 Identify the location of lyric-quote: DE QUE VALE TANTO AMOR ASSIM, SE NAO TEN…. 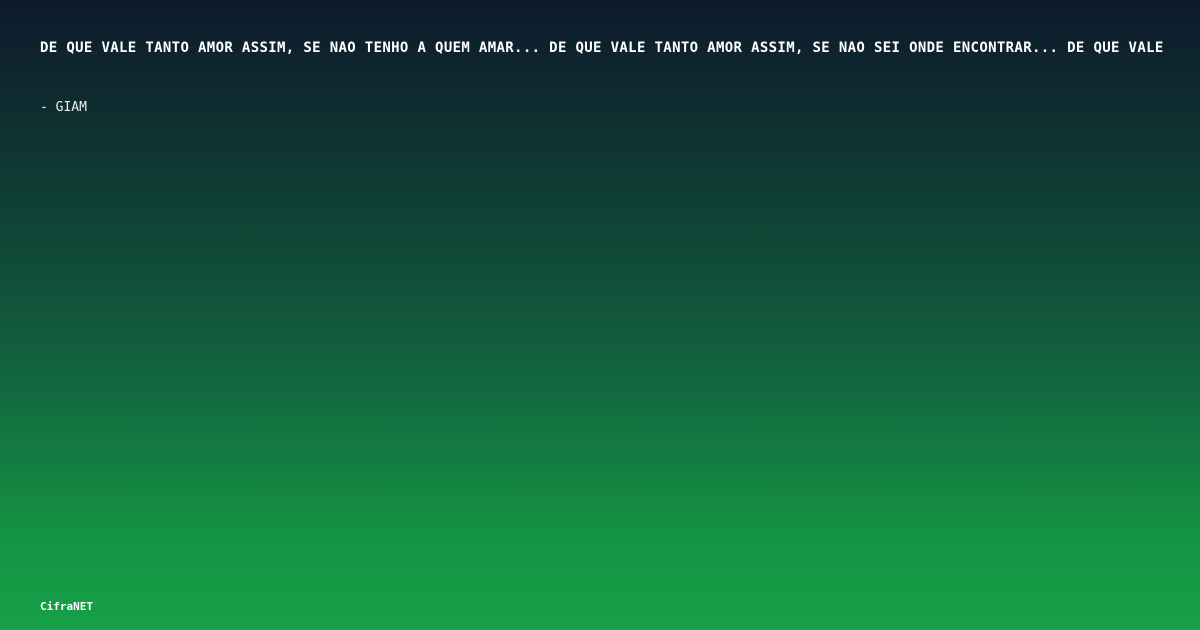
(602, 48).